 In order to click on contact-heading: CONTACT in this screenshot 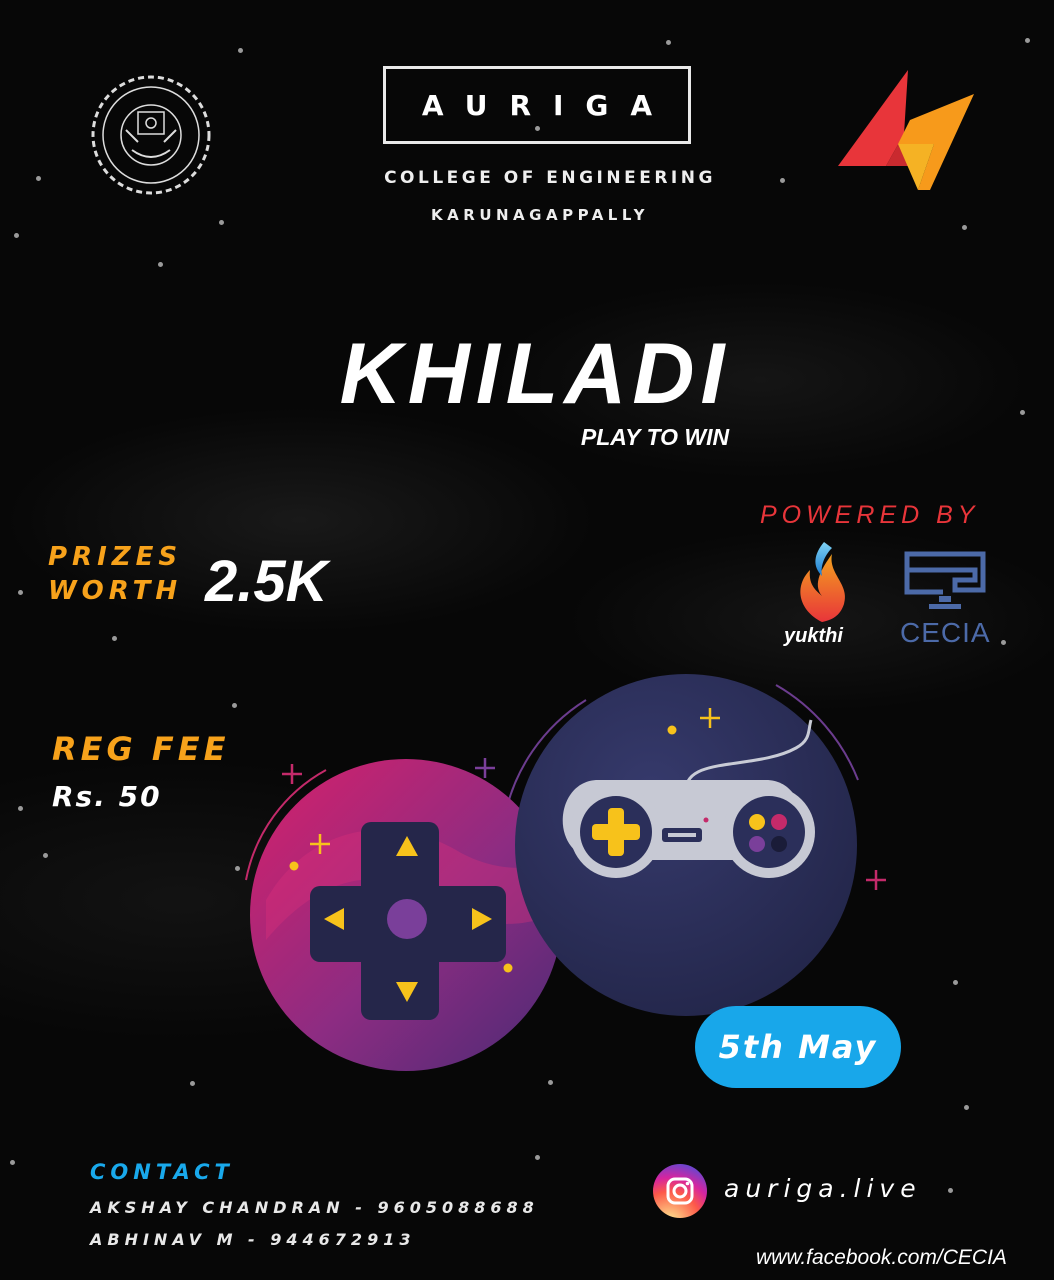, I will do `click(162, 1172)`.